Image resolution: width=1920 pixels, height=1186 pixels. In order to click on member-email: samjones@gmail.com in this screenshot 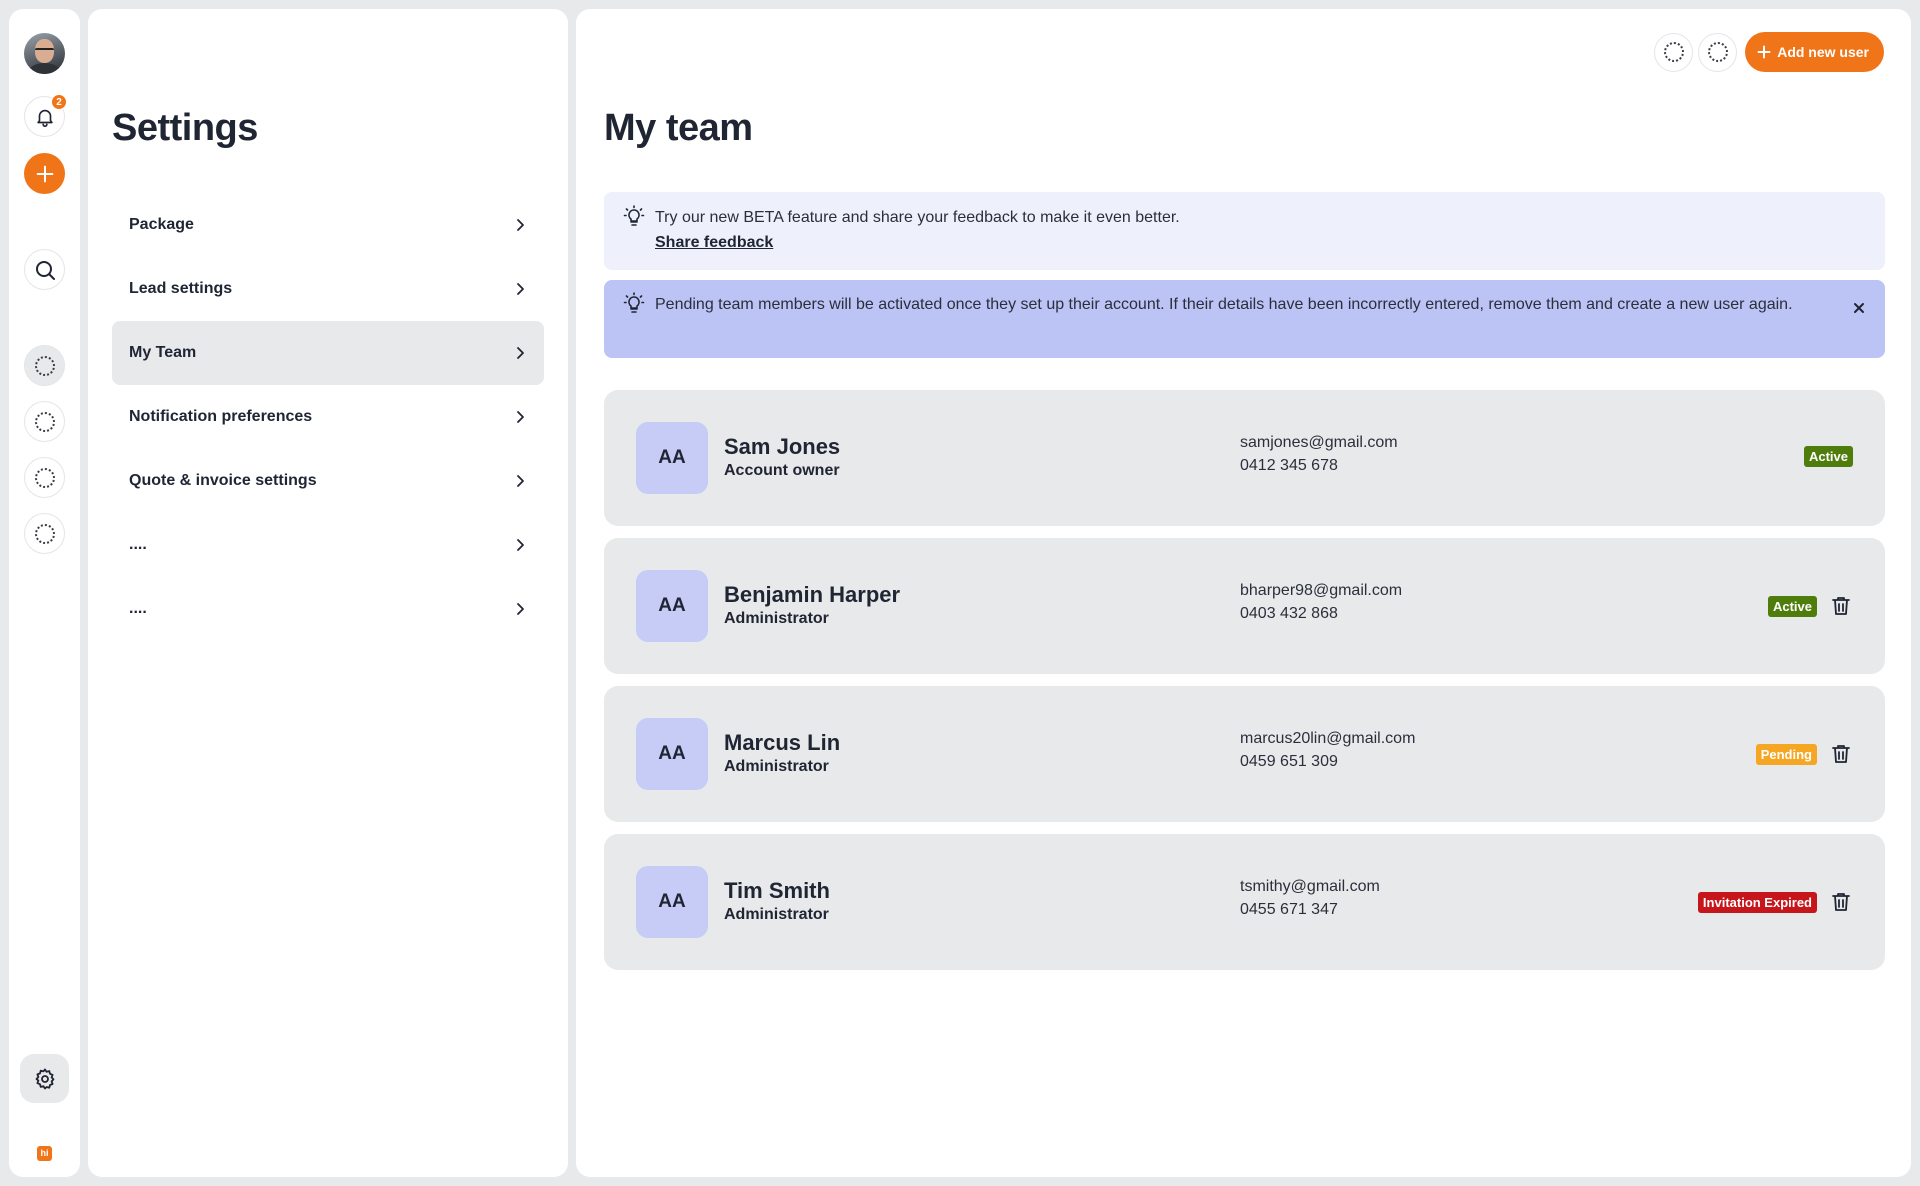, I will do `click(1319, 442)`.